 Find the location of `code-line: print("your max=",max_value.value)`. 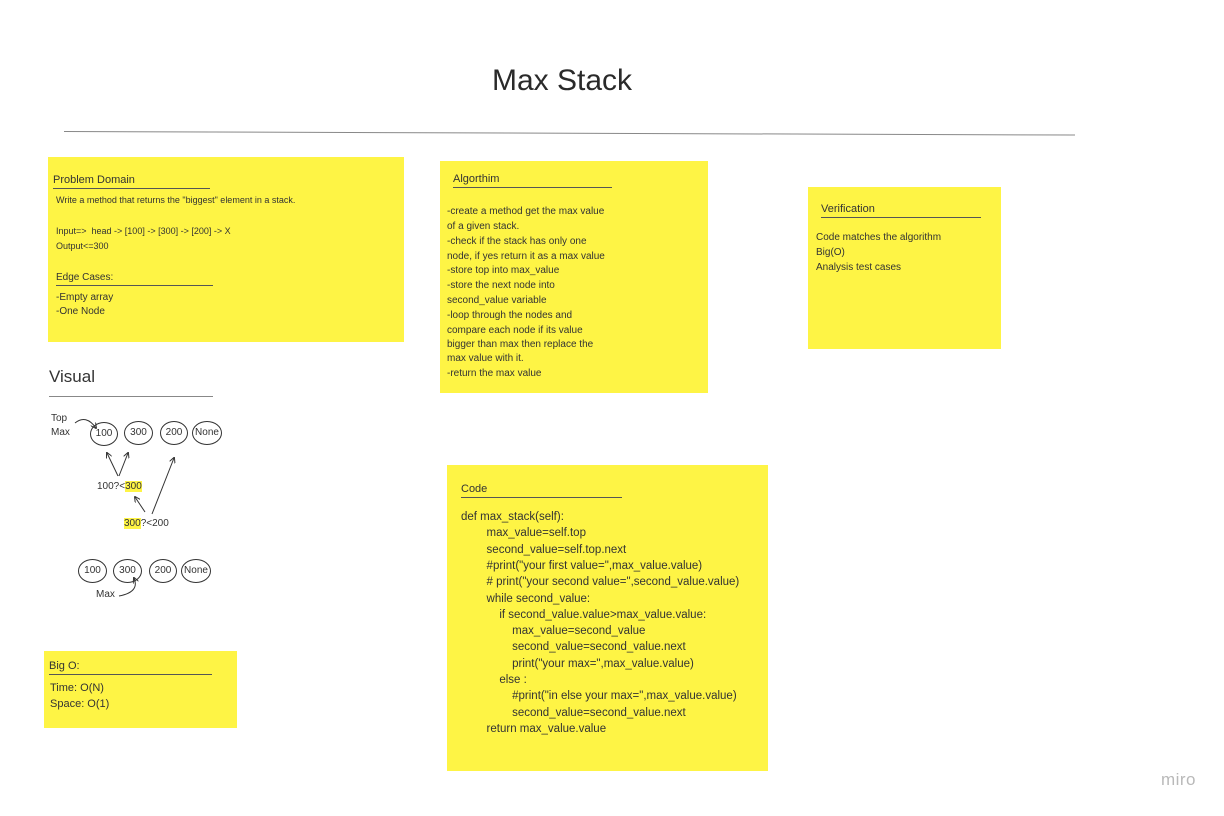

code-line: print("your max=",max_value.value) is located at coordinates (577, 664).